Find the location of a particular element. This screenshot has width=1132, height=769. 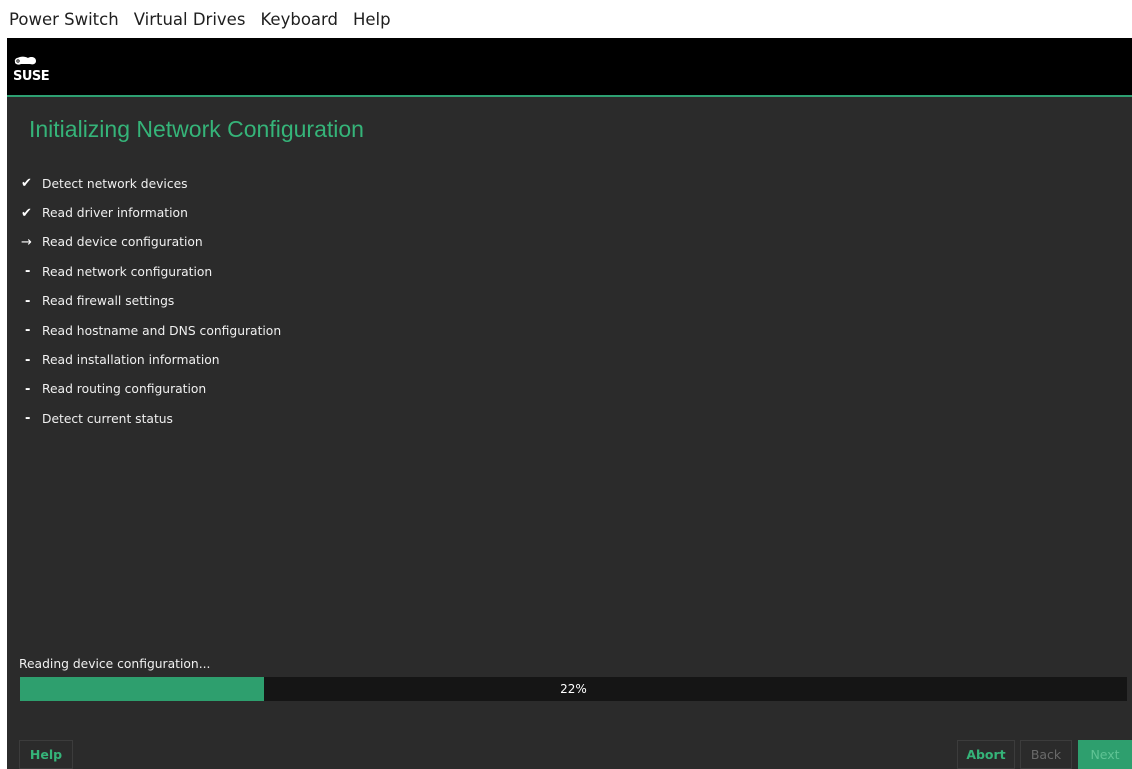

help-button-label: Help is located at coordinates (46, 754).